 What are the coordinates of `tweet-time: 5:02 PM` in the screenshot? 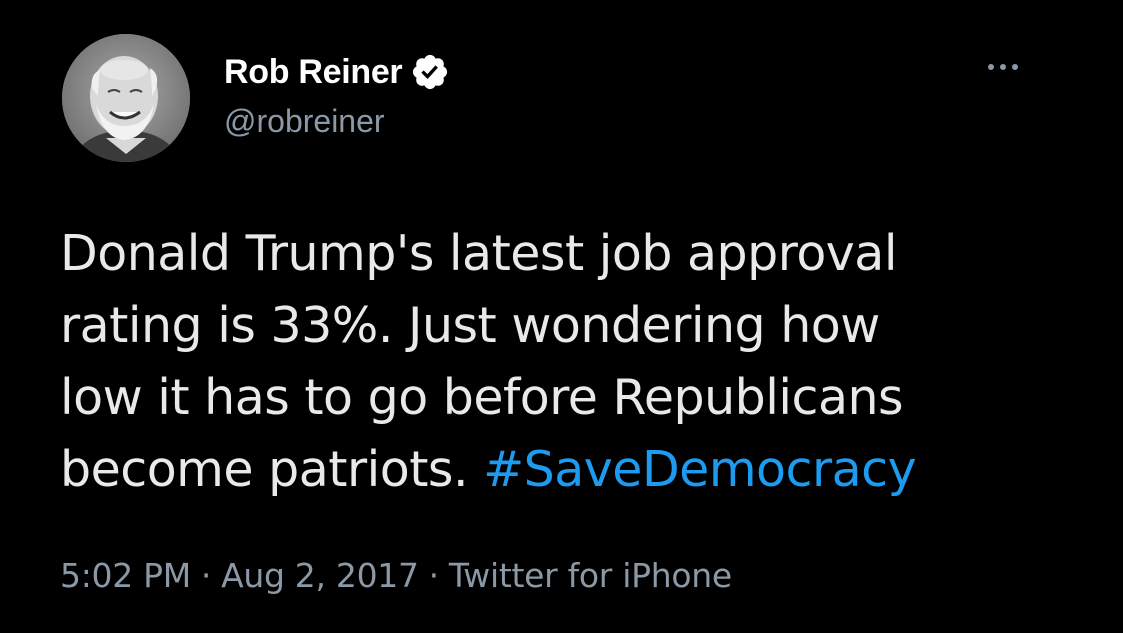 It's located at (125, 575).